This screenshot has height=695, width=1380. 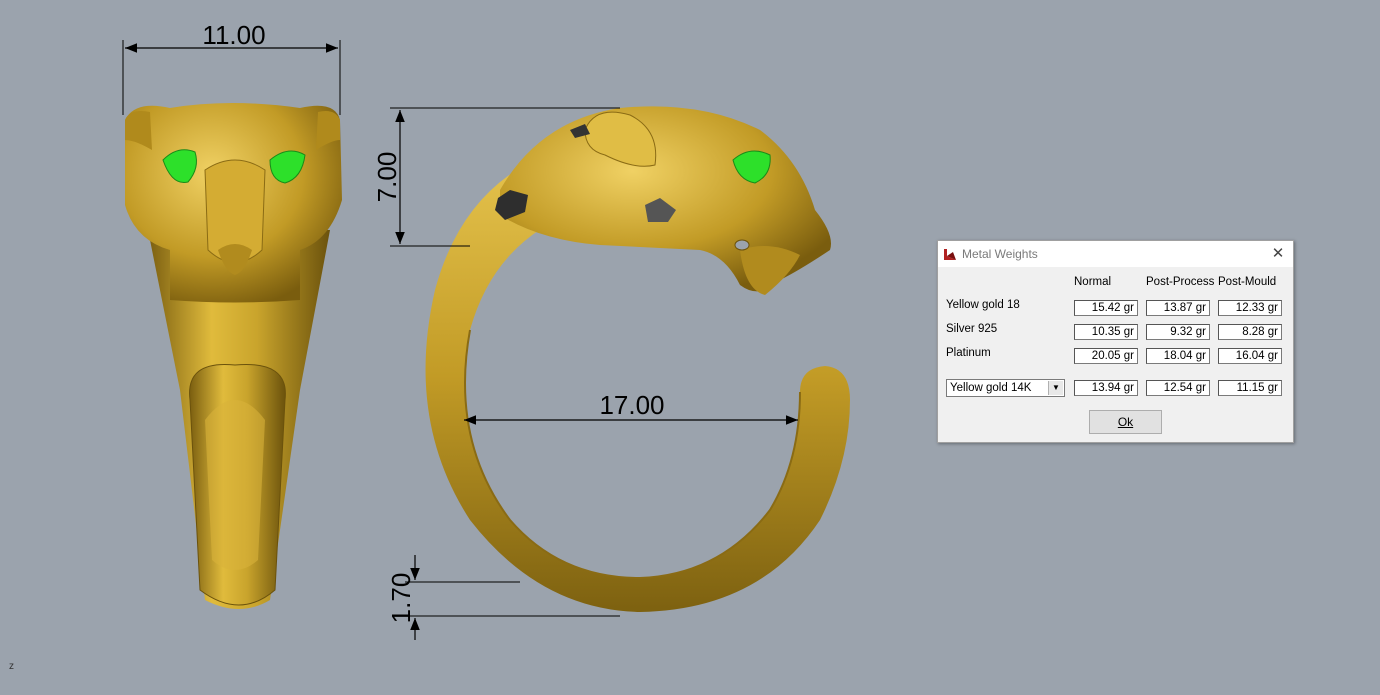 What do you see at coordinates (1250, 388) in the screenshot?
I see `weight-field: 11.15 gr` at bounding box center [1250, 388].